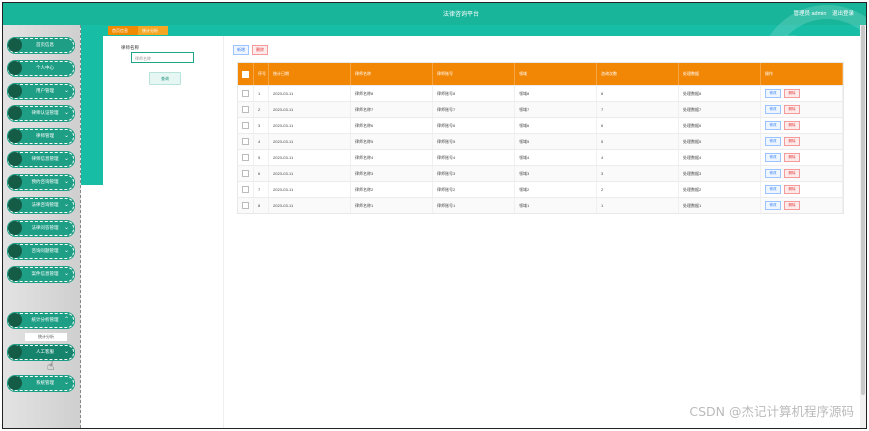 The image size is (869, 431). I want to click on cell-field: 领域6, so click(556, 125).